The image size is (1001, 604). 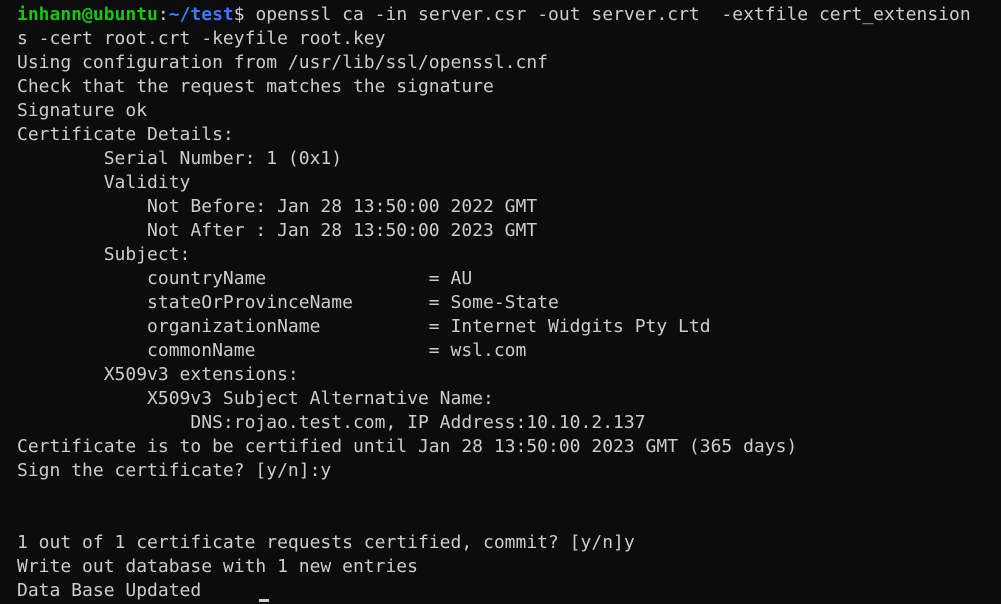 What do you see at coordinates (87, 14) in the screenshot?
I see `prompt-user-host: inhann@ubuntu` at bounding box center [87, 14].